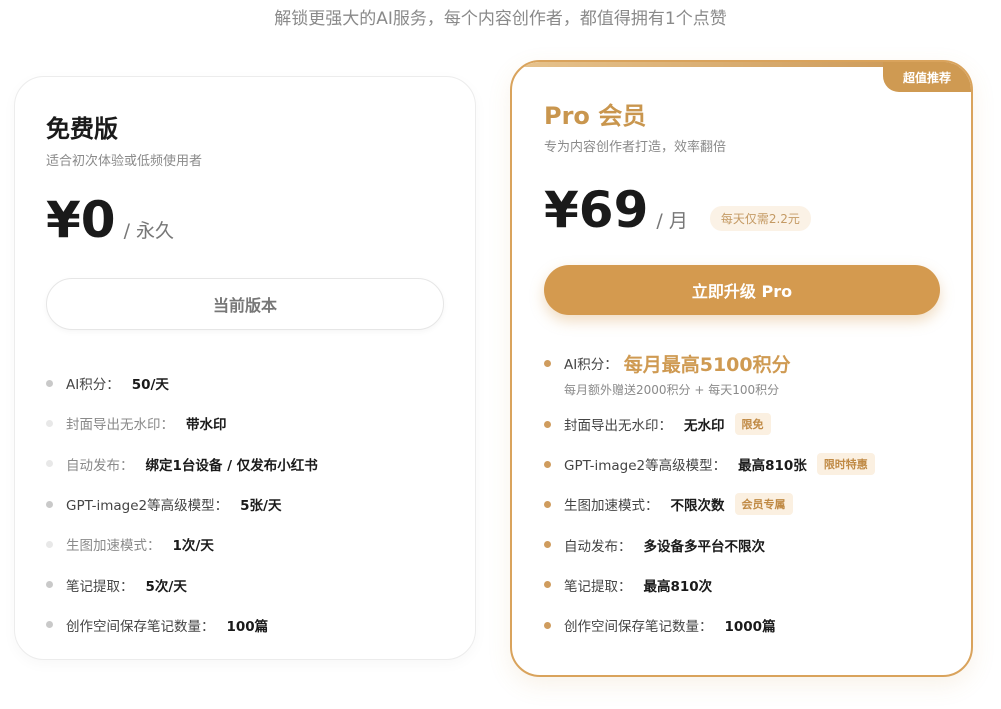 The width and height of the screenshot is (1001, 709). Describe the element at coordinates (124, 161) in the screenshot. I see `free-plan-description: 适合初次体验或低频使用者` at that location.